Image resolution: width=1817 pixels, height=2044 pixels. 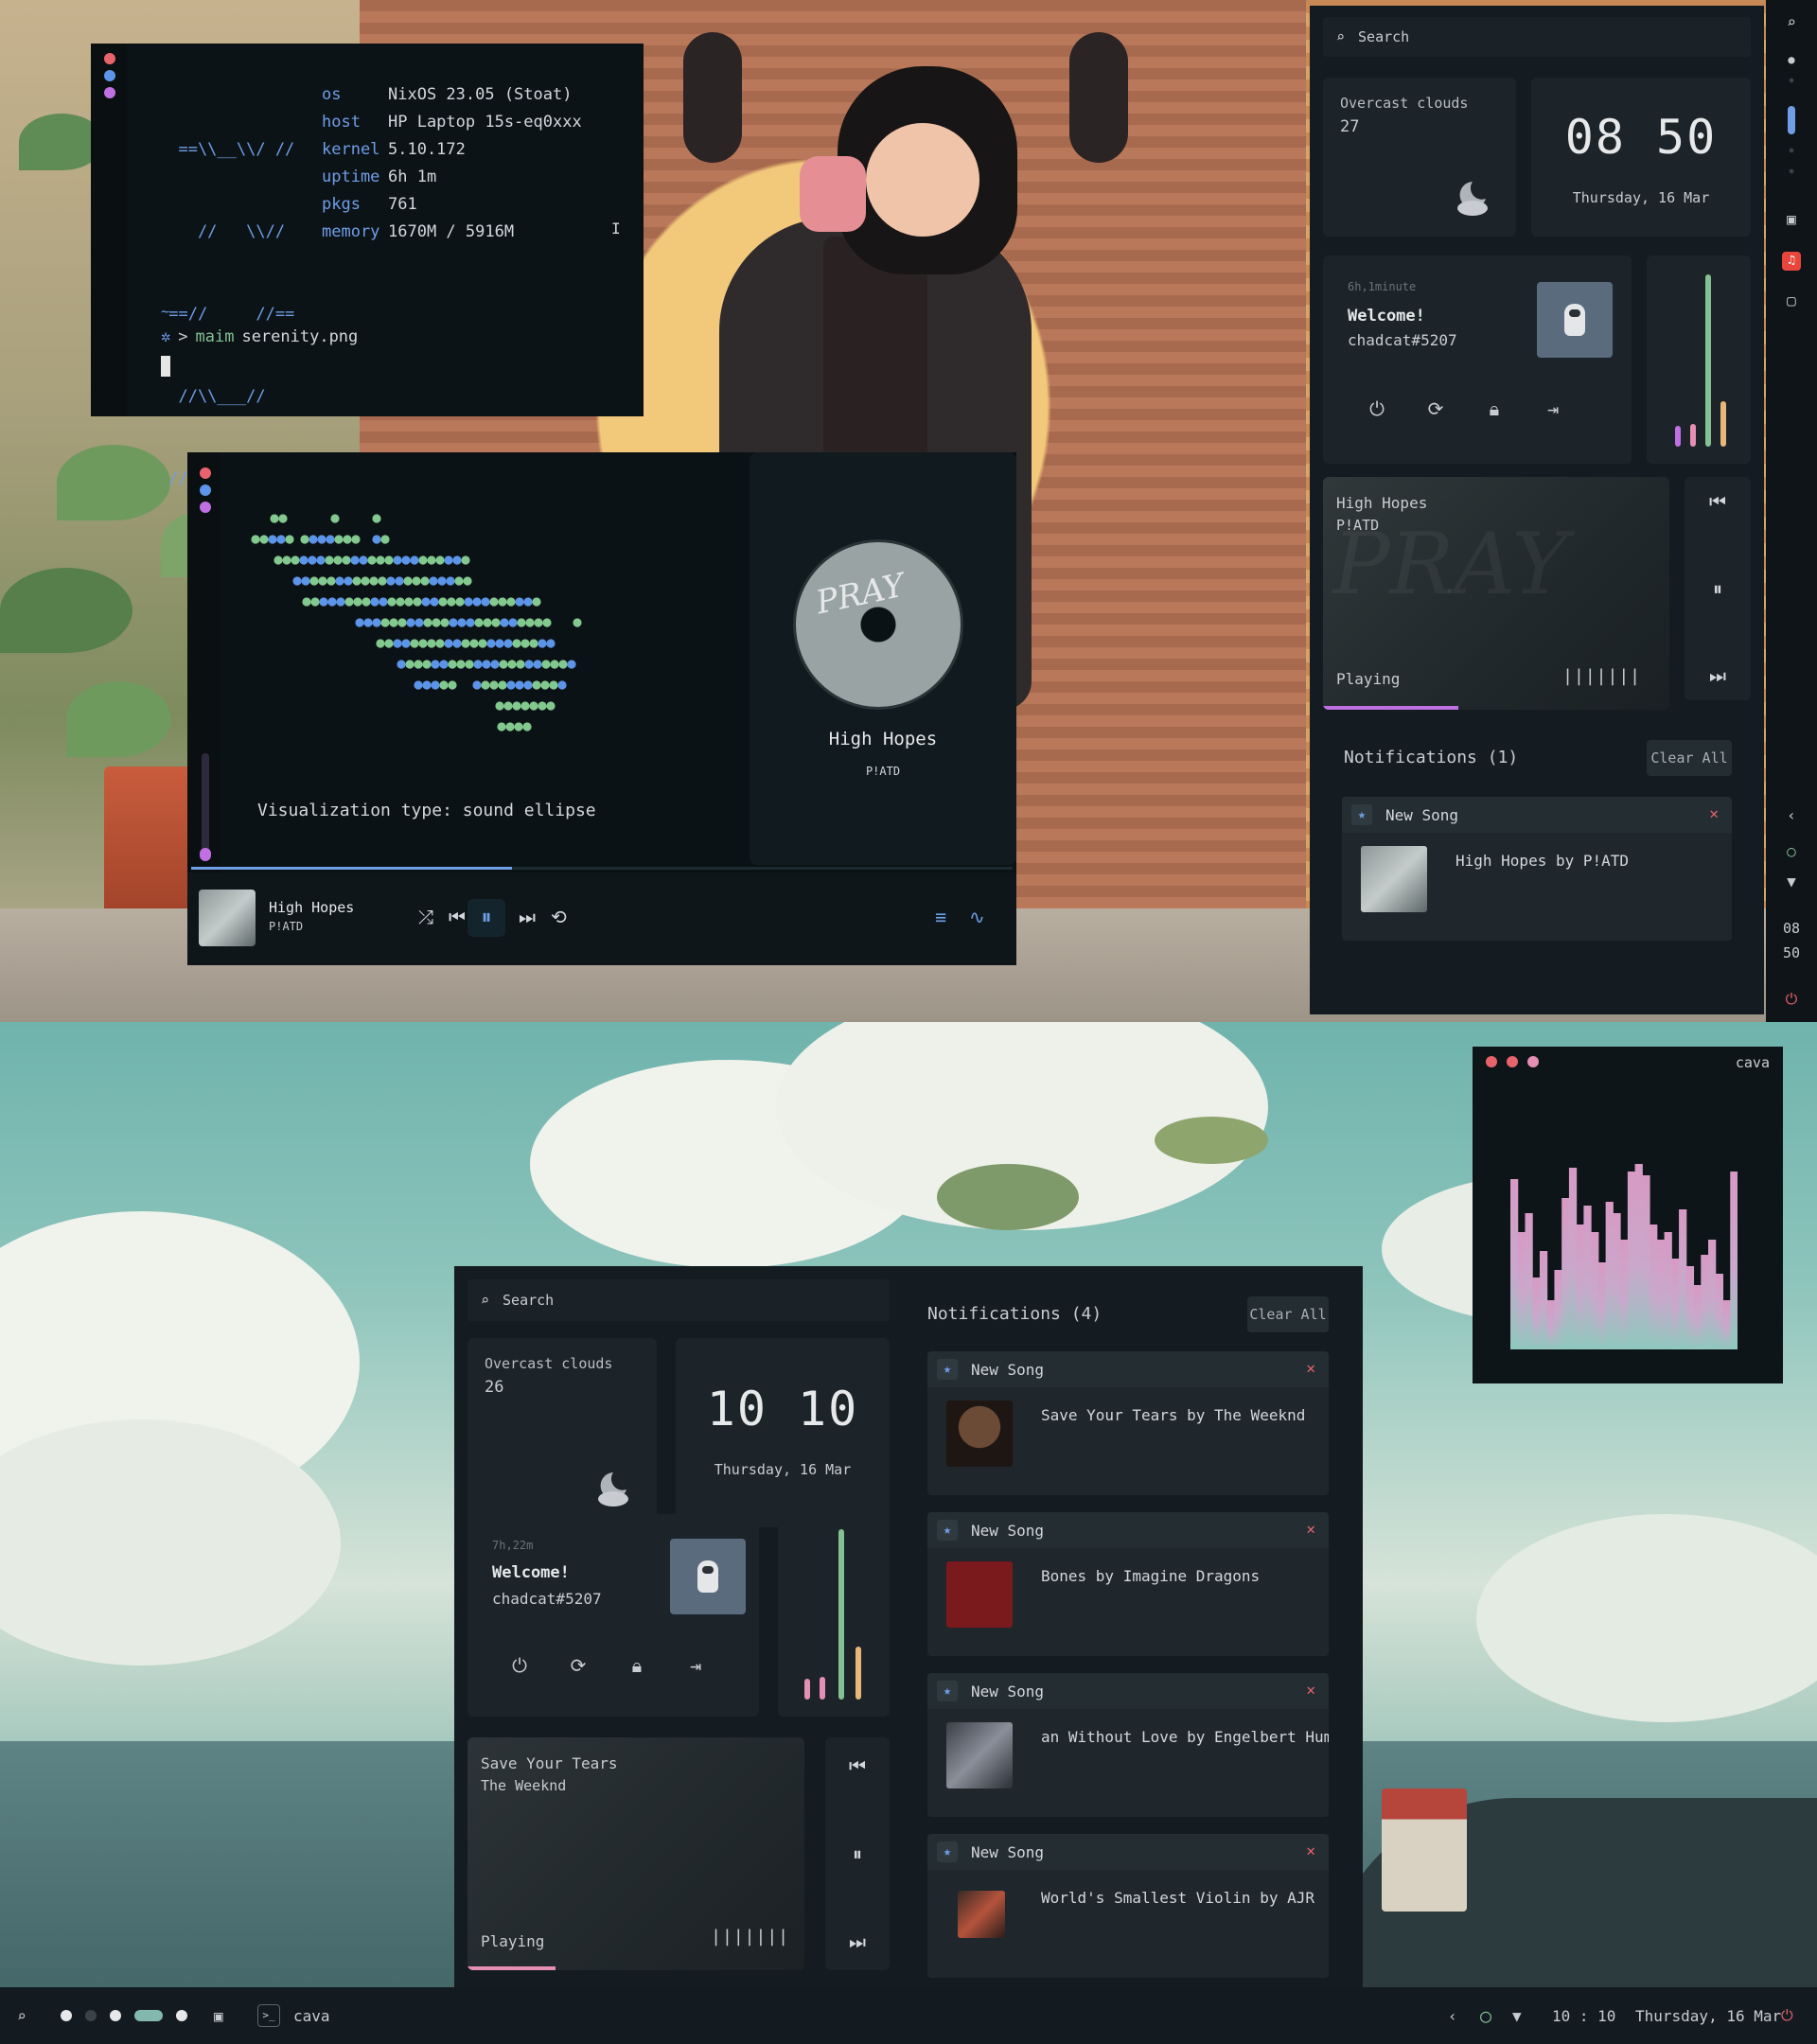 I want to click on sidebar-clock-hour: 08, so click(x=1791, y=928).